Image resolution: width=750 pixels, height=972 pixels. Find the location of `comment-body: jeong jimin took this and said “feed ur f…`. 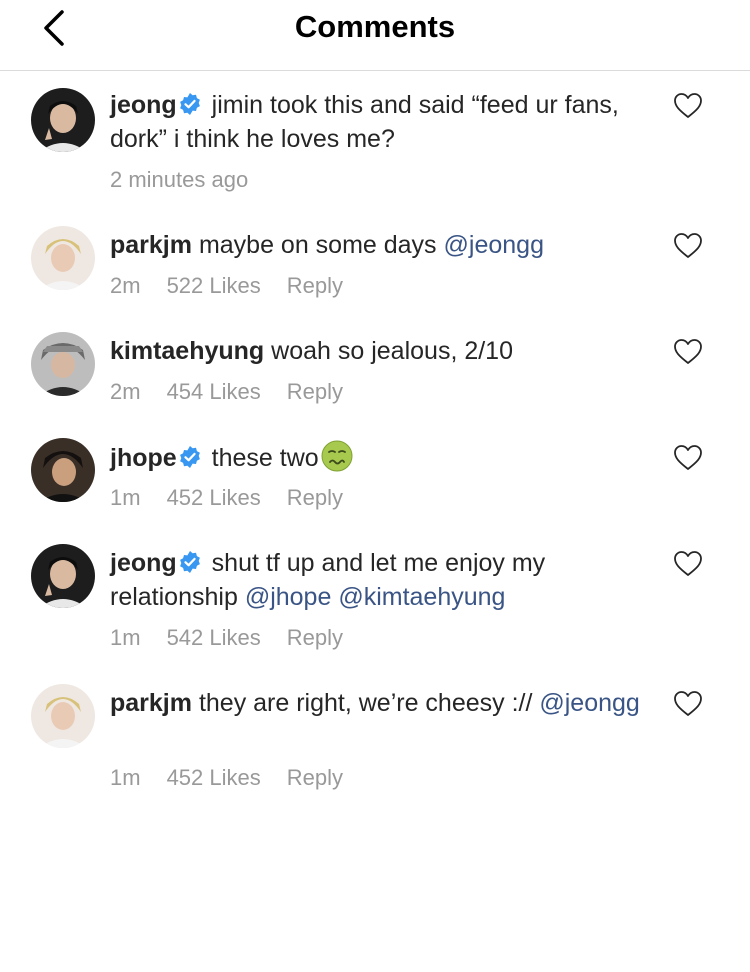

comment-body: jeong jimin took this and said “feed ur f… is located at coordinates (380, 122).